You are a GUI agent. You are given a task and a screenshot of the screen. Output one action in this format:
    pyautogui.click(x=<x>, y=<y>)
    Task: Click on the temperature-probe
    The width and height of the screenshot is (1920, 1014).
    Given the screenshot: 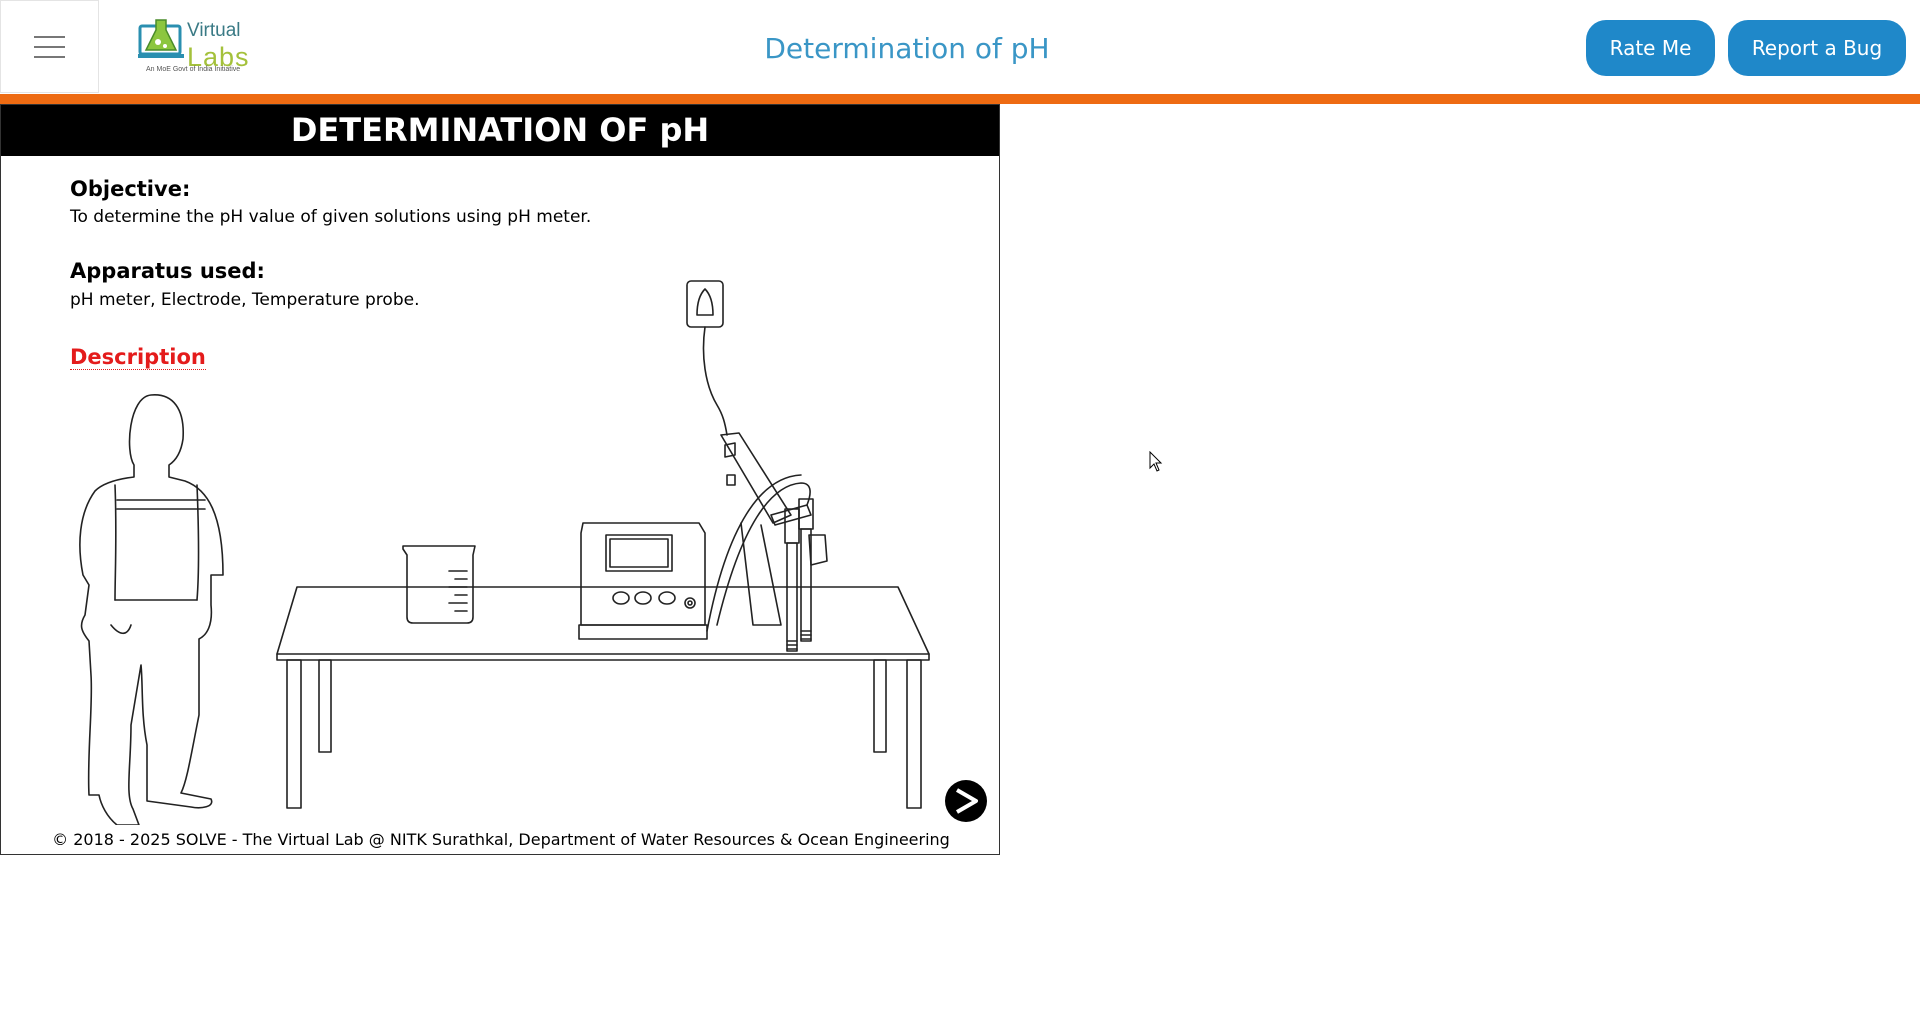 What is the action you would take?
    pyautogui.click(x=813, y=570)
    